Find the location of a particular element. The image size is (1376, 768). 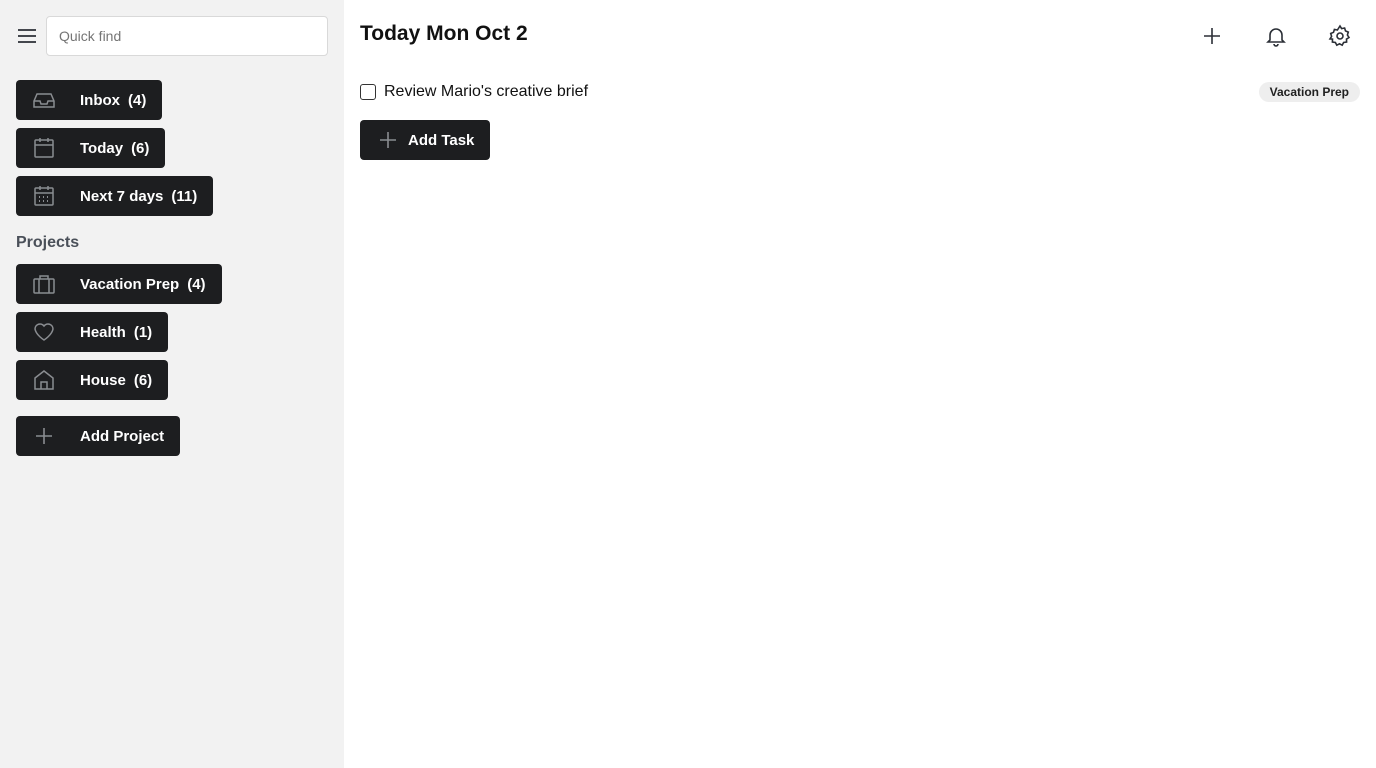

sidebar-project-health: Health (1) is located at coordinates (92, 332).